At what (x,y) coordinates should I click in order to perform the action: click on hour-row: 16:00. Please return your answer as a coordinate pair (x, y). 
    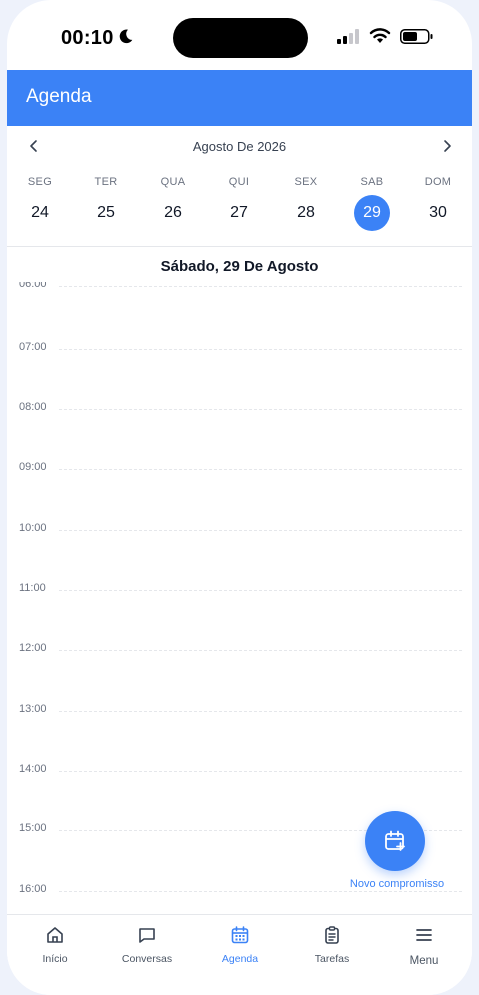
    Looking at the image, I should click on (239, 899).